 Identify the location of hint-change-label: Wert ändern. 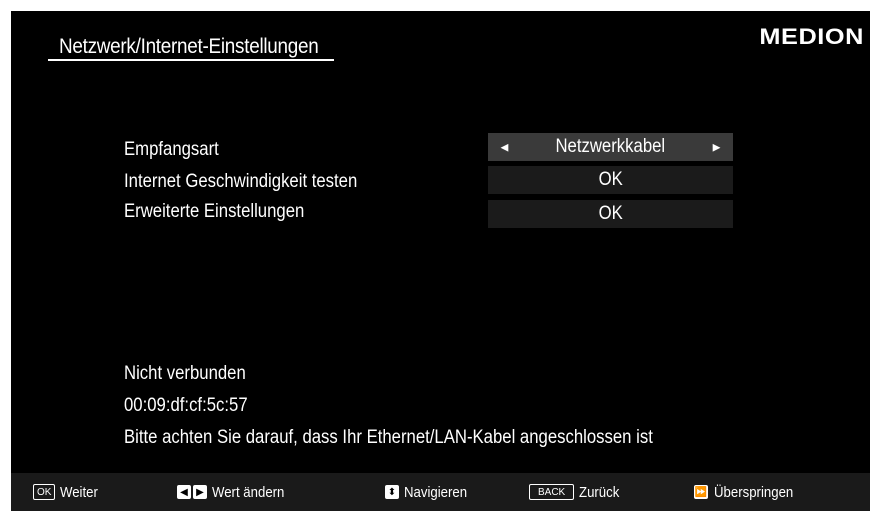
(248, 492).